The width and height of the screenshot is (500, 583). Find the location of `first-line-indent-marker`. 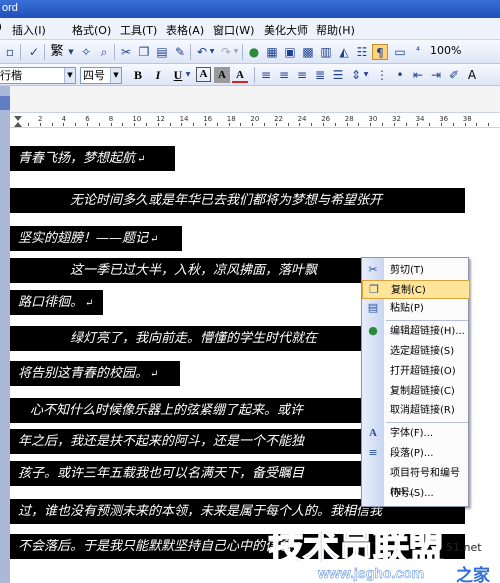

first-line-indent-marker is located at coordinates (18, 118).